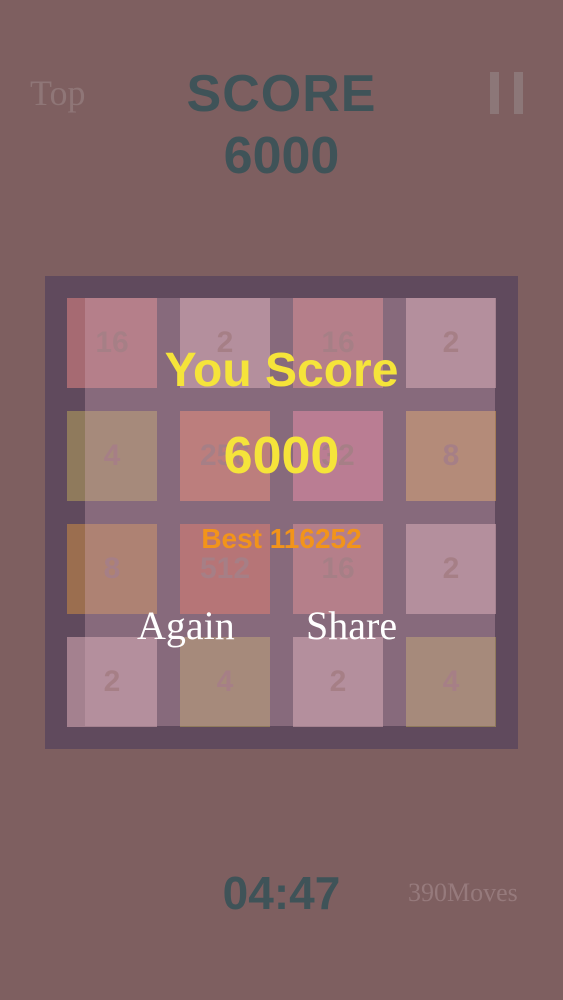 This screenshot has height=1000, width=563. What do you see at coordinates (508, 93) in the screenshot?
I see `pause-icon` at bounding box center [508, 93].